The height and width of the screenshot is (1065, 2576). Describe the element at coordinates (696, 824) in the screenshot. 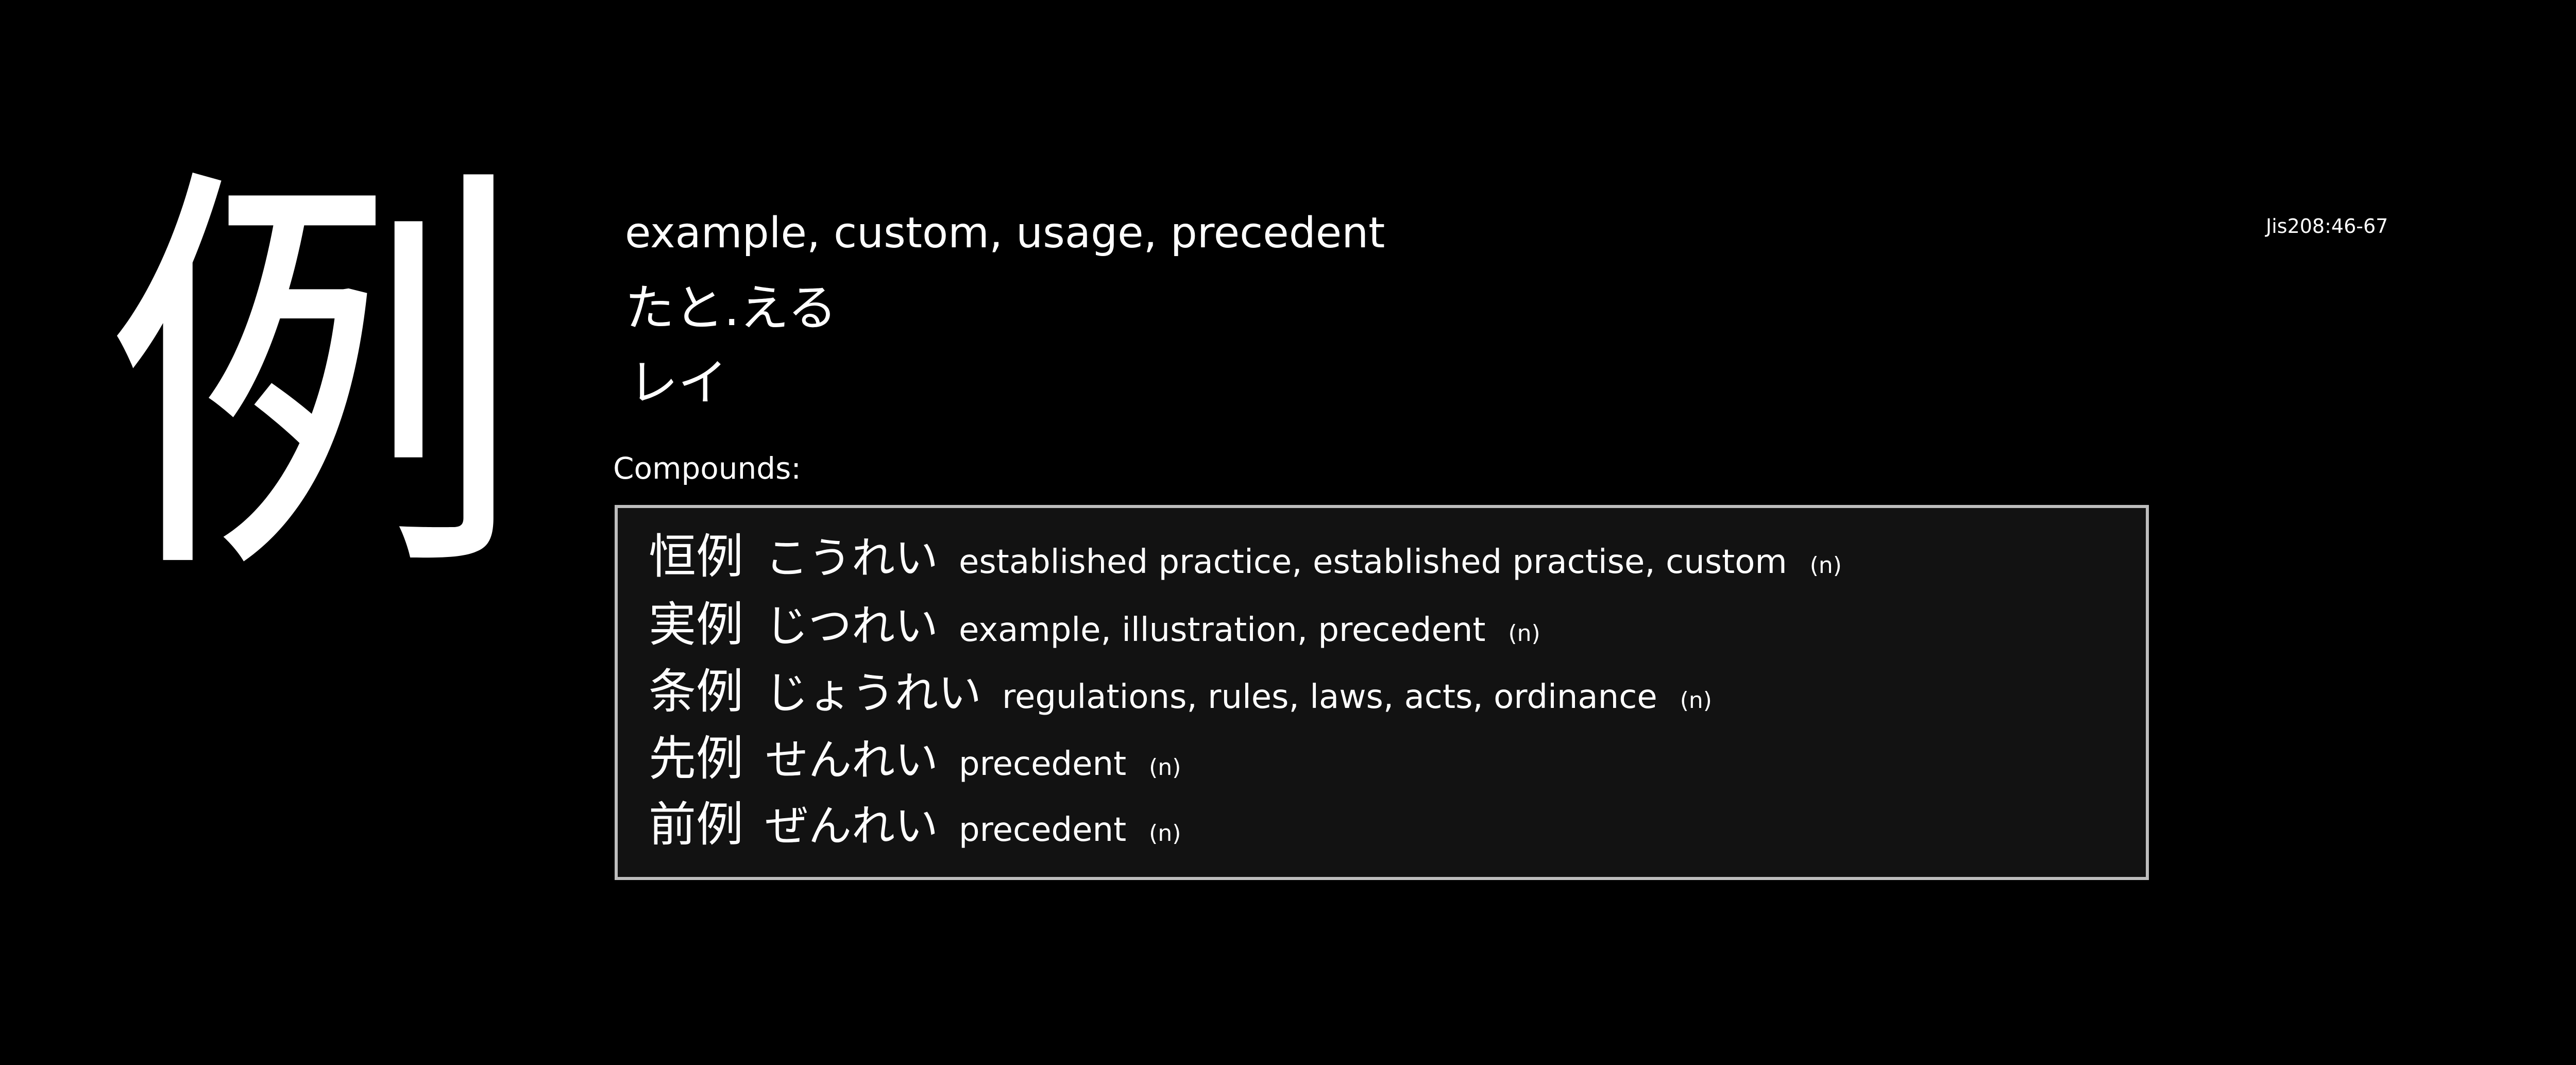

I see `compound-kanji: 前例` at that location.